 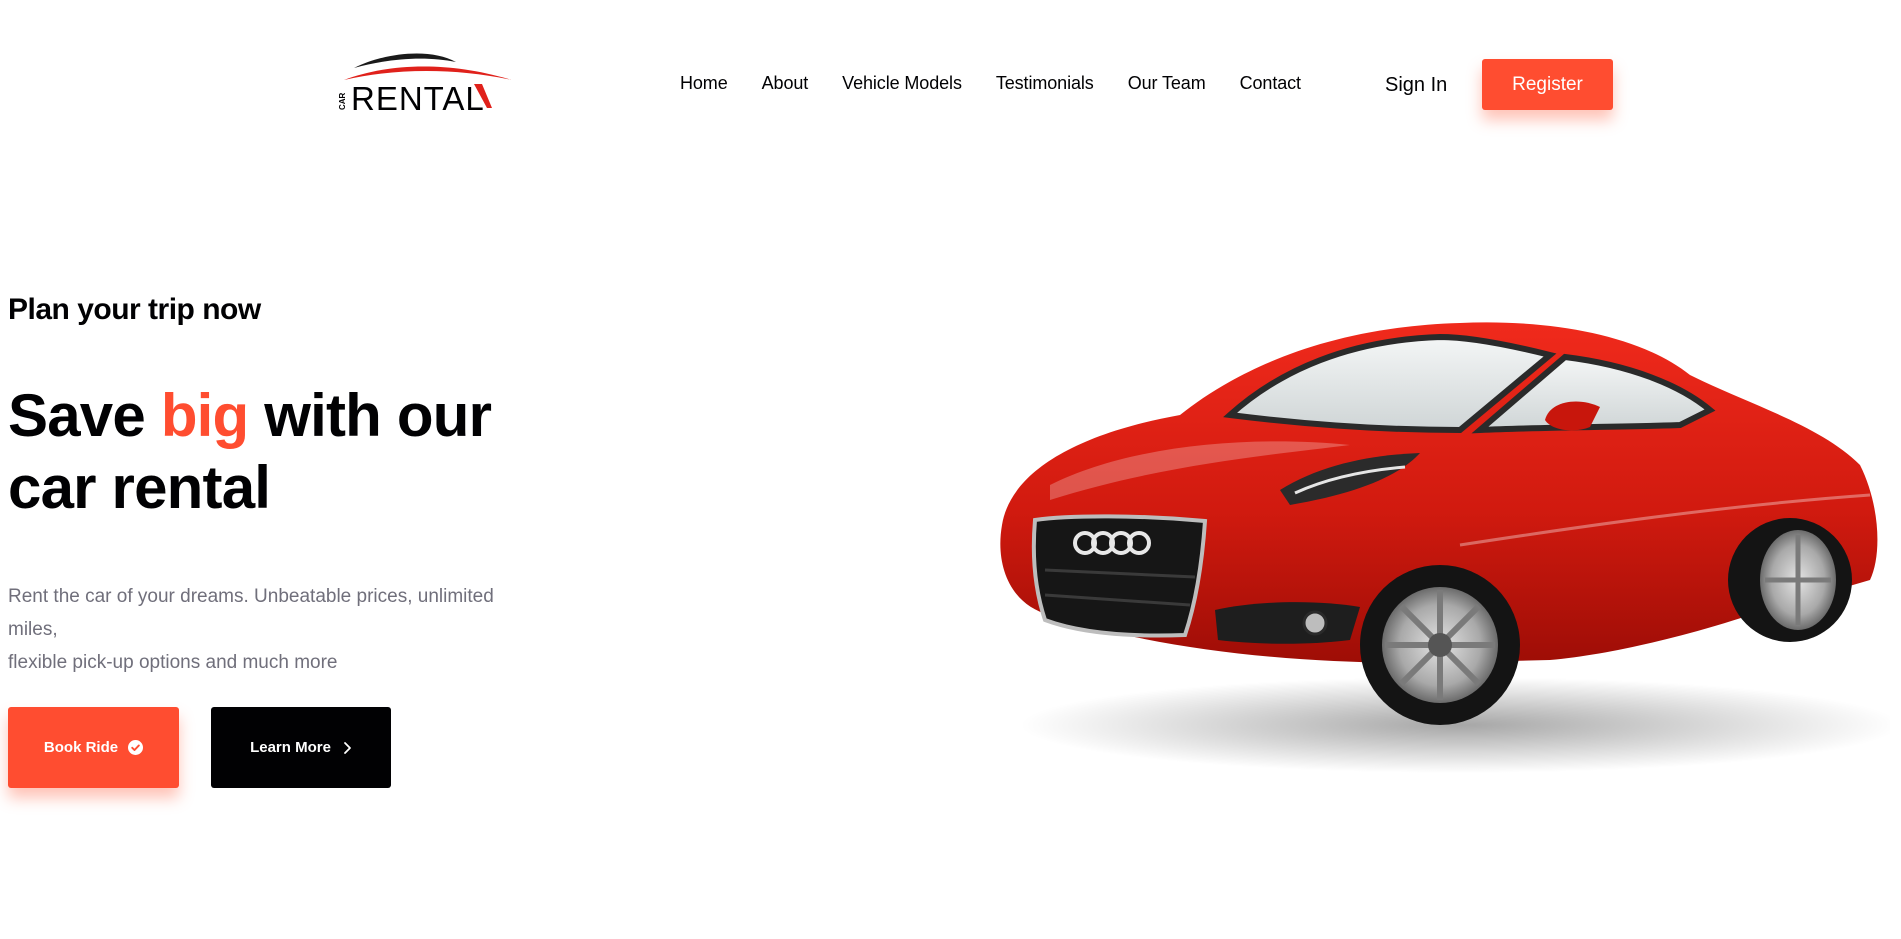 What do you see at coordinates (139, 487) in the screenshot?
I see `hero-title-line2: car rental` at bounding box center [139, 487].